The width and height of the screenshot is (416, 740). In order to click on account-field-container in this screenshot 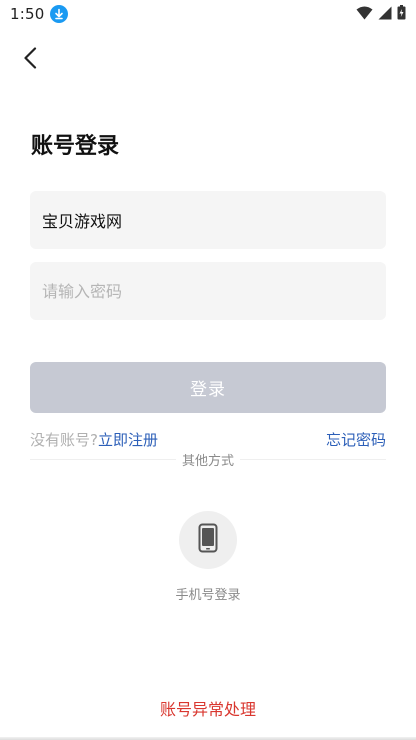, I will do `click(208, 220)`.